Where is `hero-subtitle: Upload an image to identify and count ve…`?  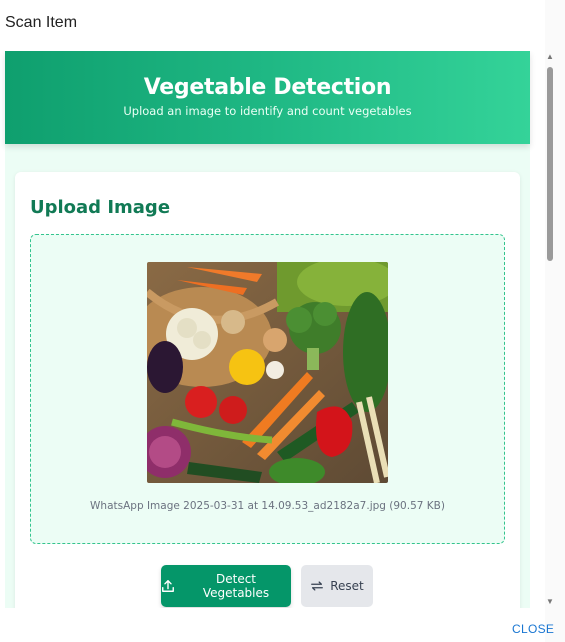 hero-subtitle: Upload an image to identify and count ve… is located at coordinates (267, 111).